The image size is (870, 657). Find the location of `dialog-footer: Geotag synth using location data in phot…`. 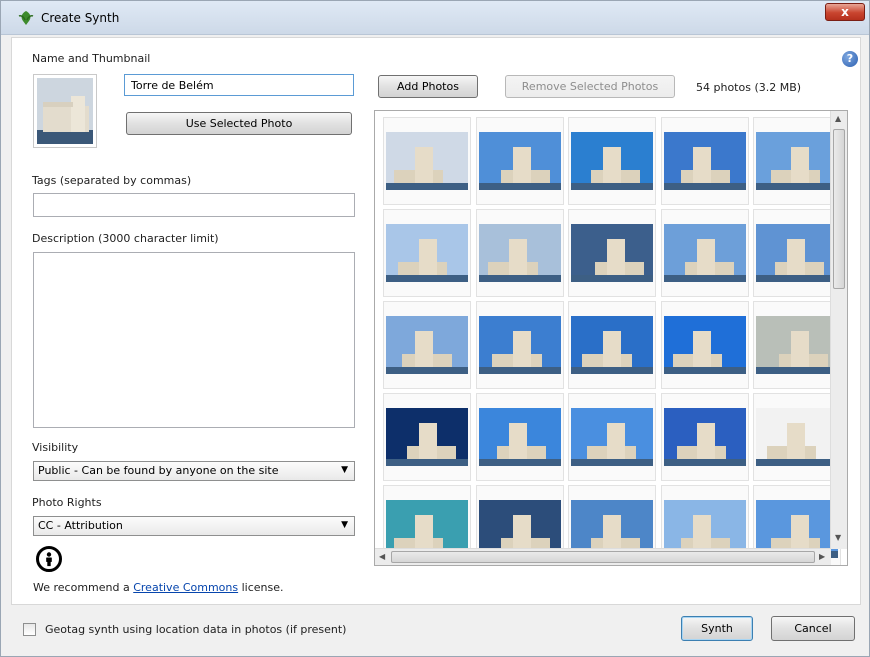

dialog-footer: Geotag synth using location data in phot… is located at coordinates (435, 631).